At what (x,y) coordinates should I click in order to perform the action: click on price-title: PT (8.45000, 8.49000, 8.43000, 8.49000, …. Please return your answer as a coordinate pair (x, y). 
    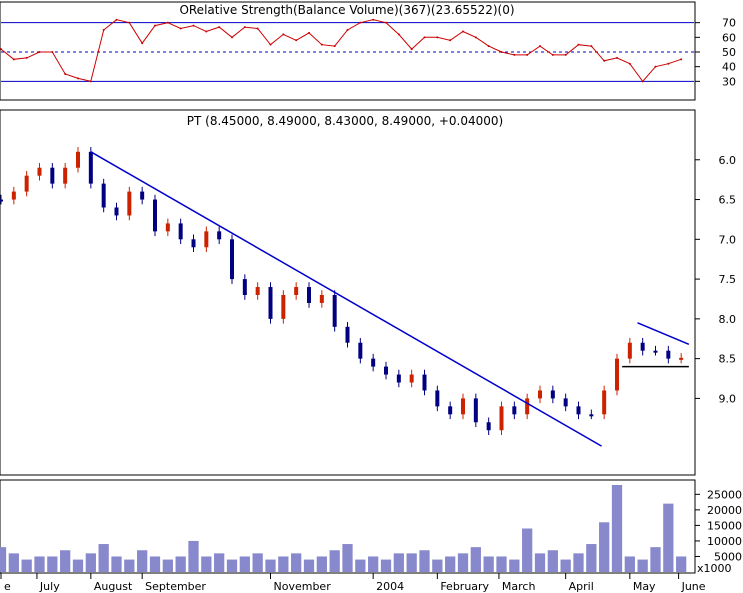
    Looking at the image, I should click on (345, 121).